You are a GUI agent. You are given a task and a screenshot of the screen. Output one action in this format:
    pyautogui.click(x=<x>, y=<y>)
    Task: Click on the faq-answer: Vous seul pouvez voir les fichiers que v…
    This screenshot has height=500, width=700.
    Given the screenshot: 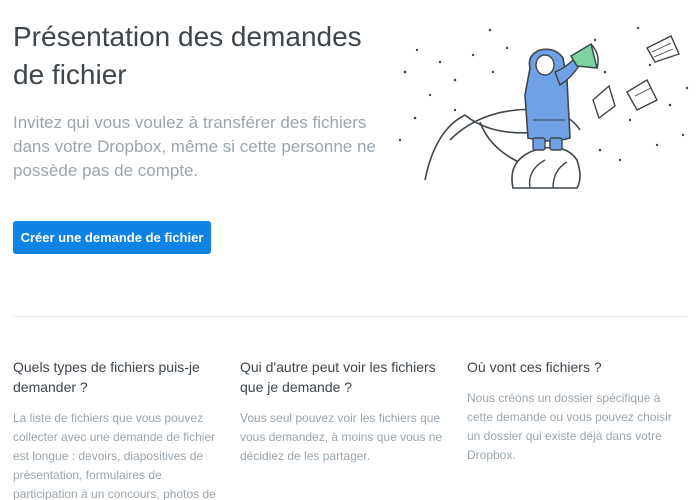 What is the action you would take?
    pyautogui.click(x=341, y=437)
    